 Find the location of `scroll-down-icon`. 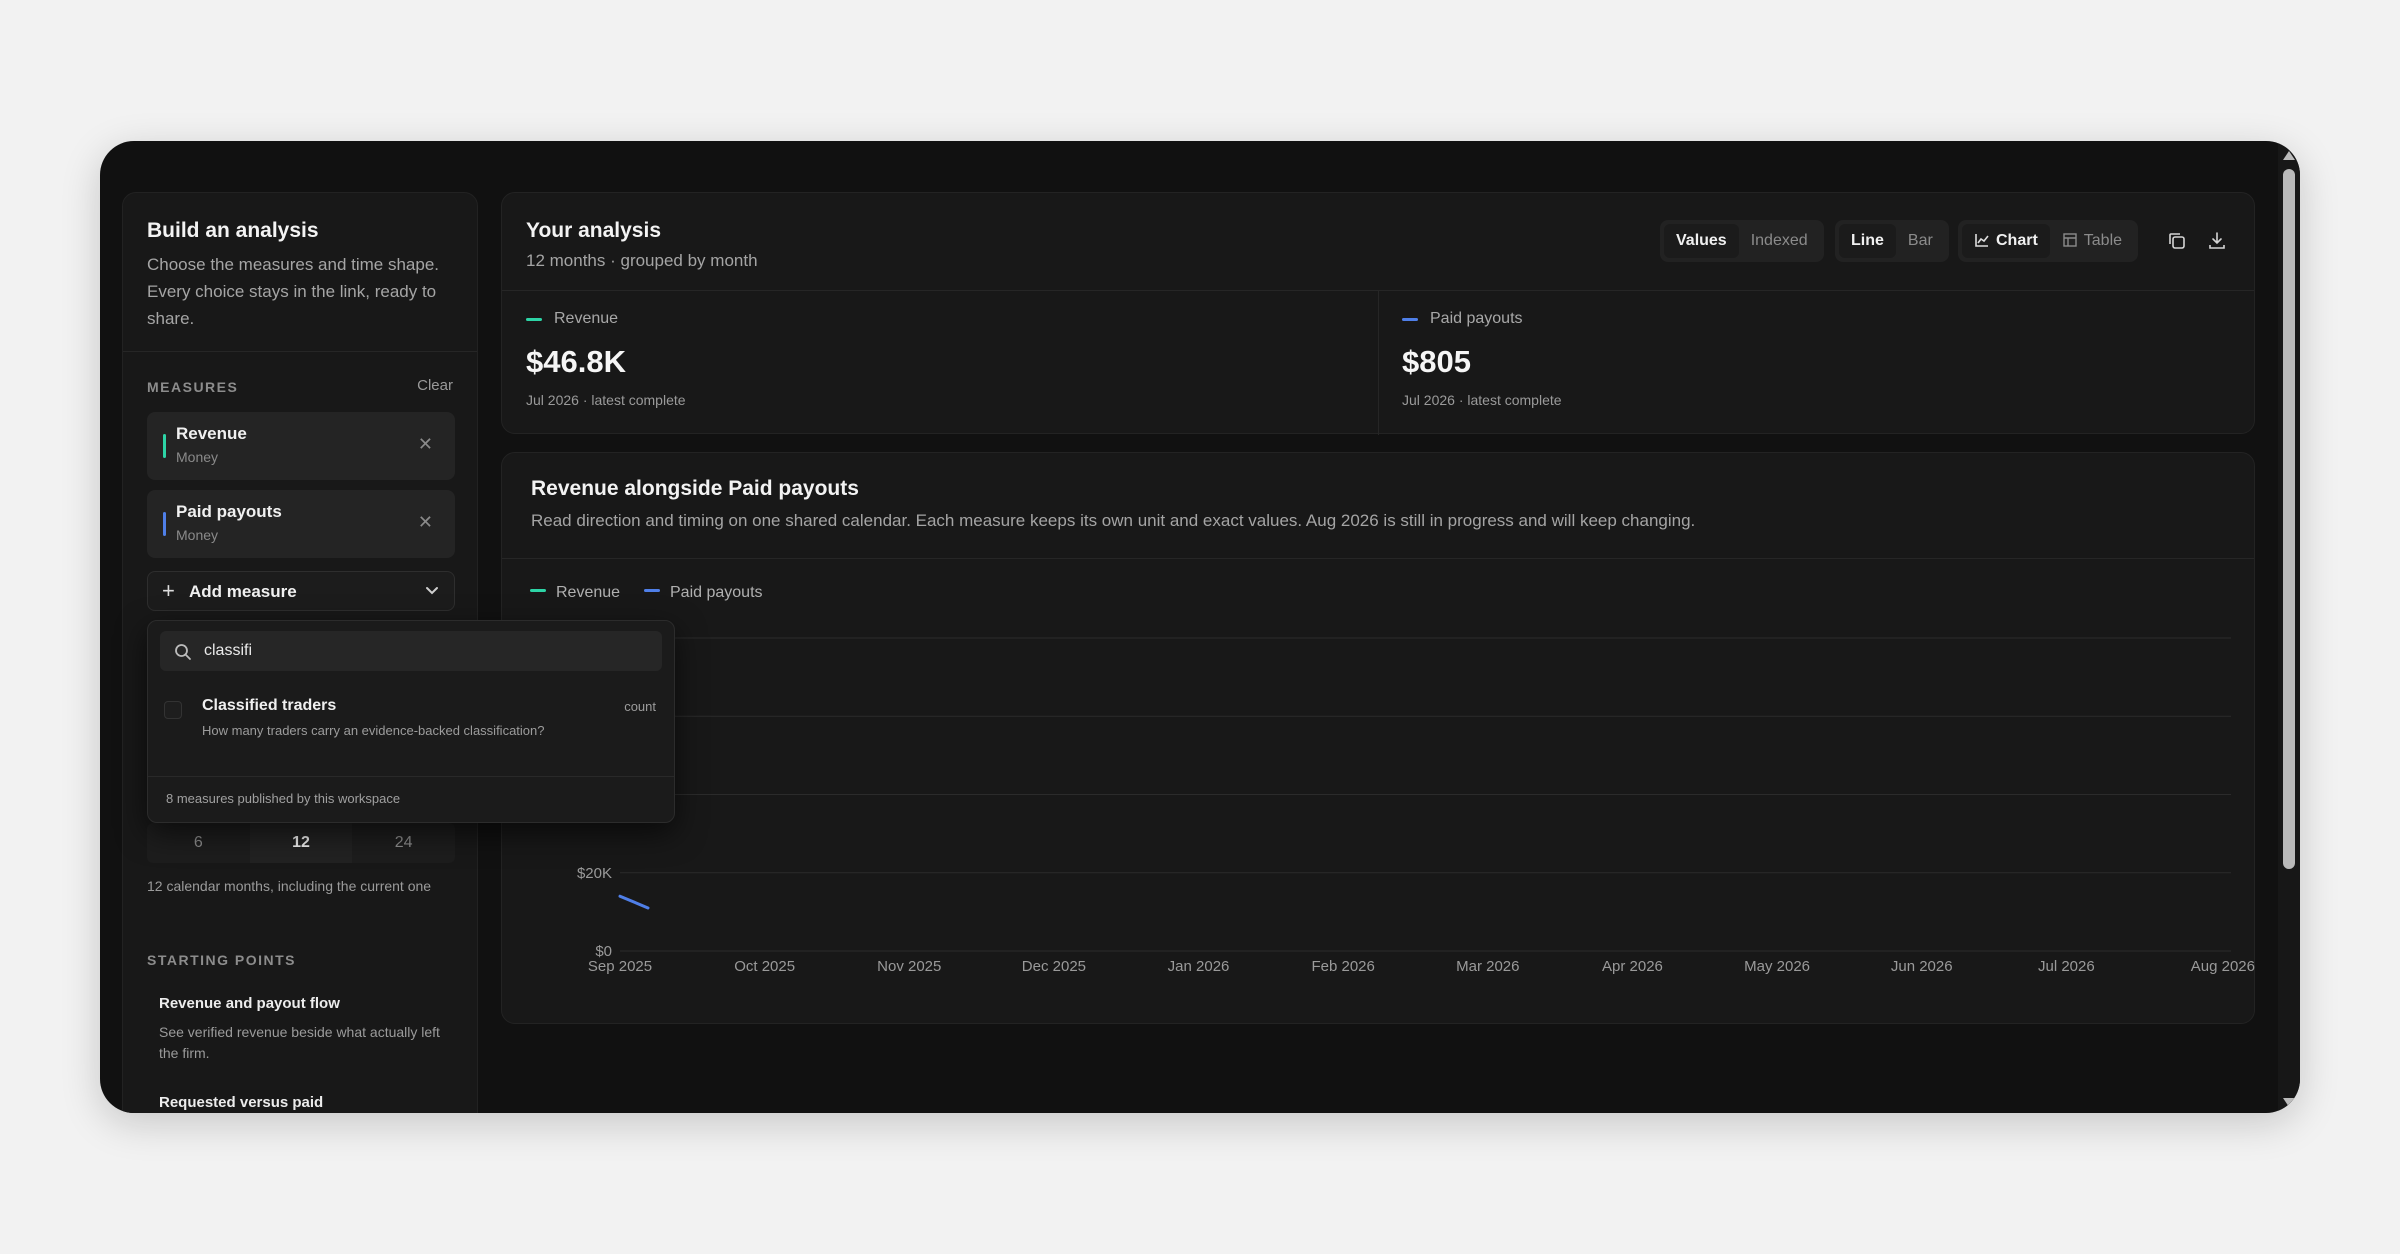

scroll-down-icon is located at coordinates (2289, 1102).